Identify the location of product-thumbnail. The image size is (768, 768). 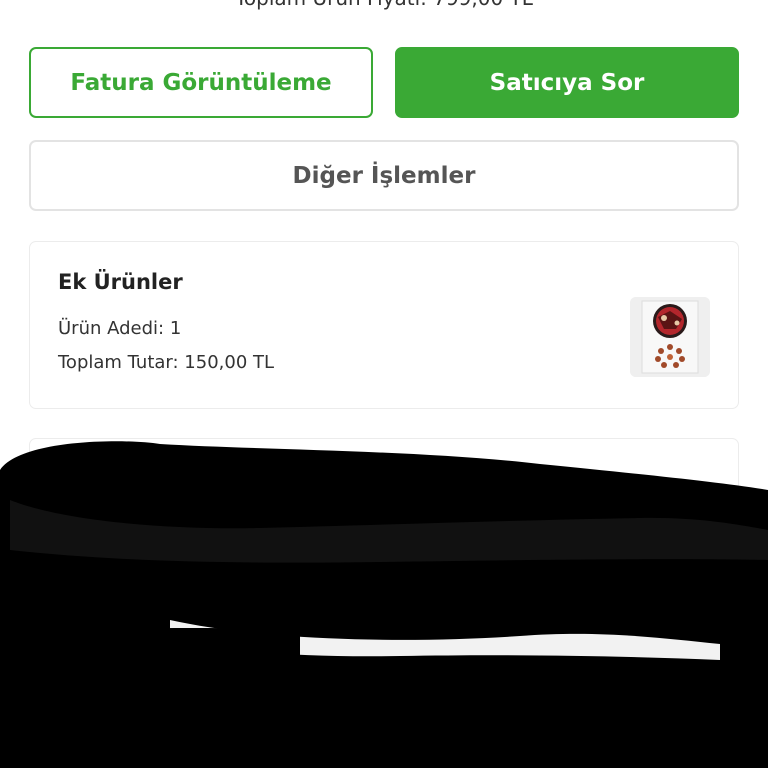
(670, 337).